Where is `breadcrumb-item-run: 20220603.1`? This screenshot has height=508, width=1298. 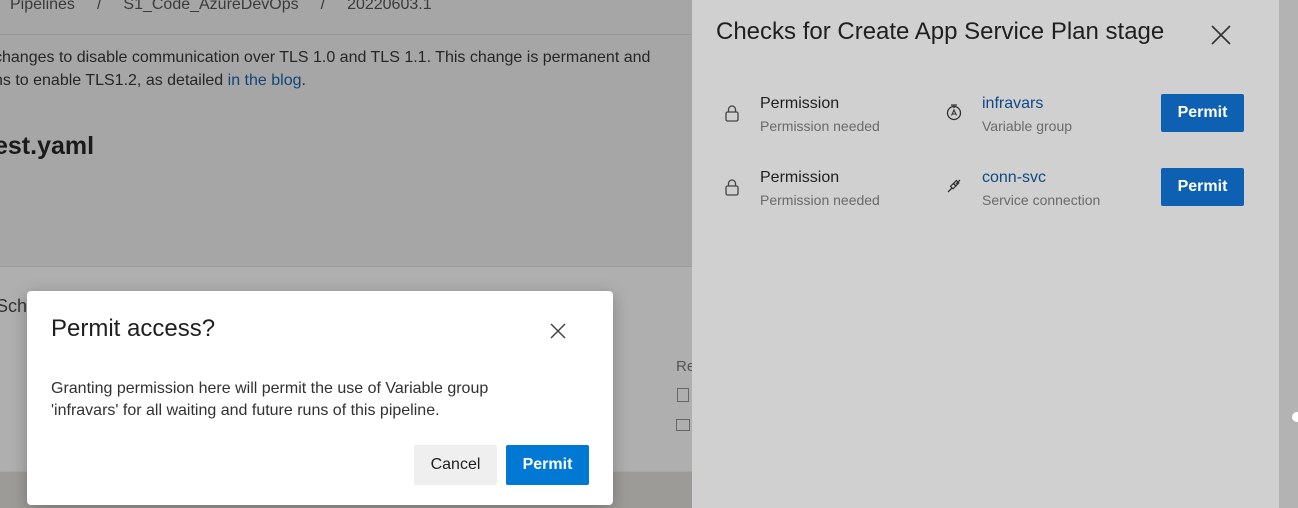
breadcrumb-item-run: 20220603.1 is located at coordinates (389, 6).